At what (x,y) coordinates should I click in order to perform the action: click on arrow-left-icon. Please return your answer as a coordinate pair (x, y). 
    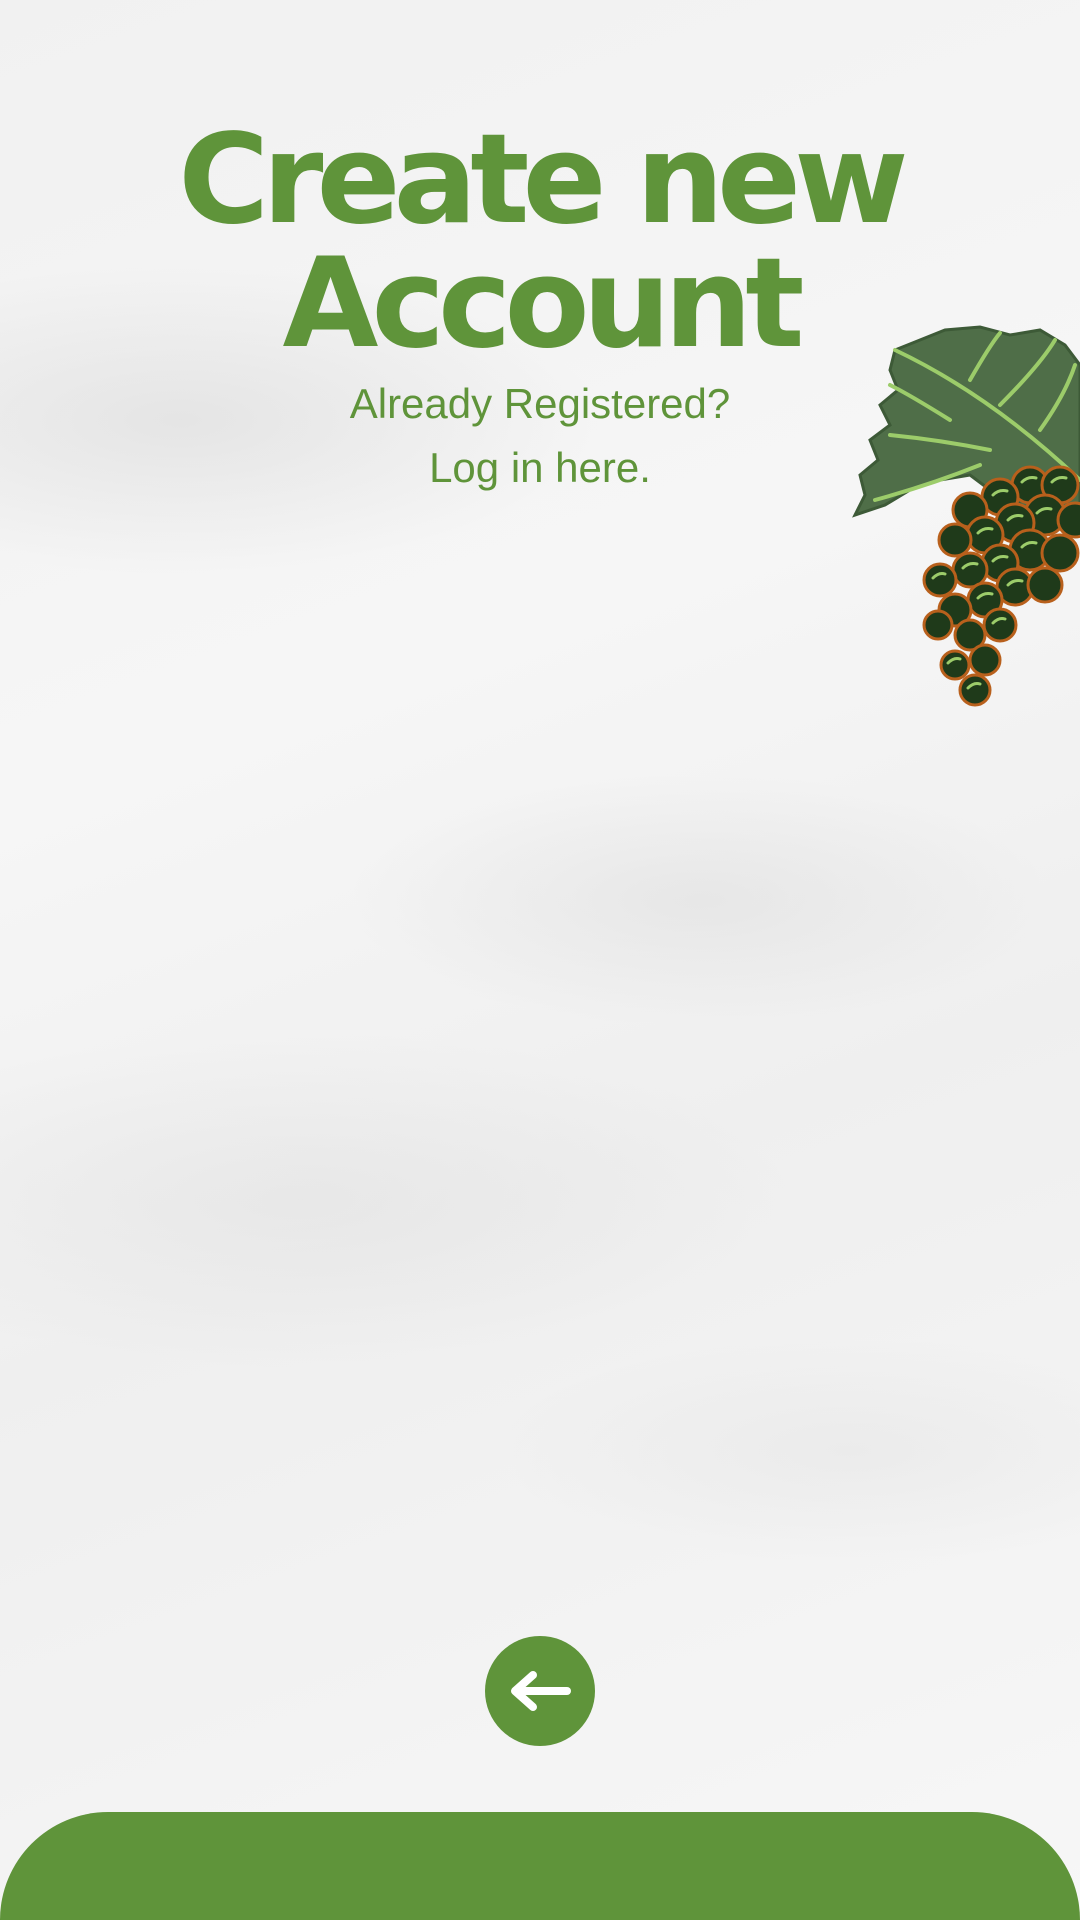
    Looking at the image, I should click on (541, 1691).